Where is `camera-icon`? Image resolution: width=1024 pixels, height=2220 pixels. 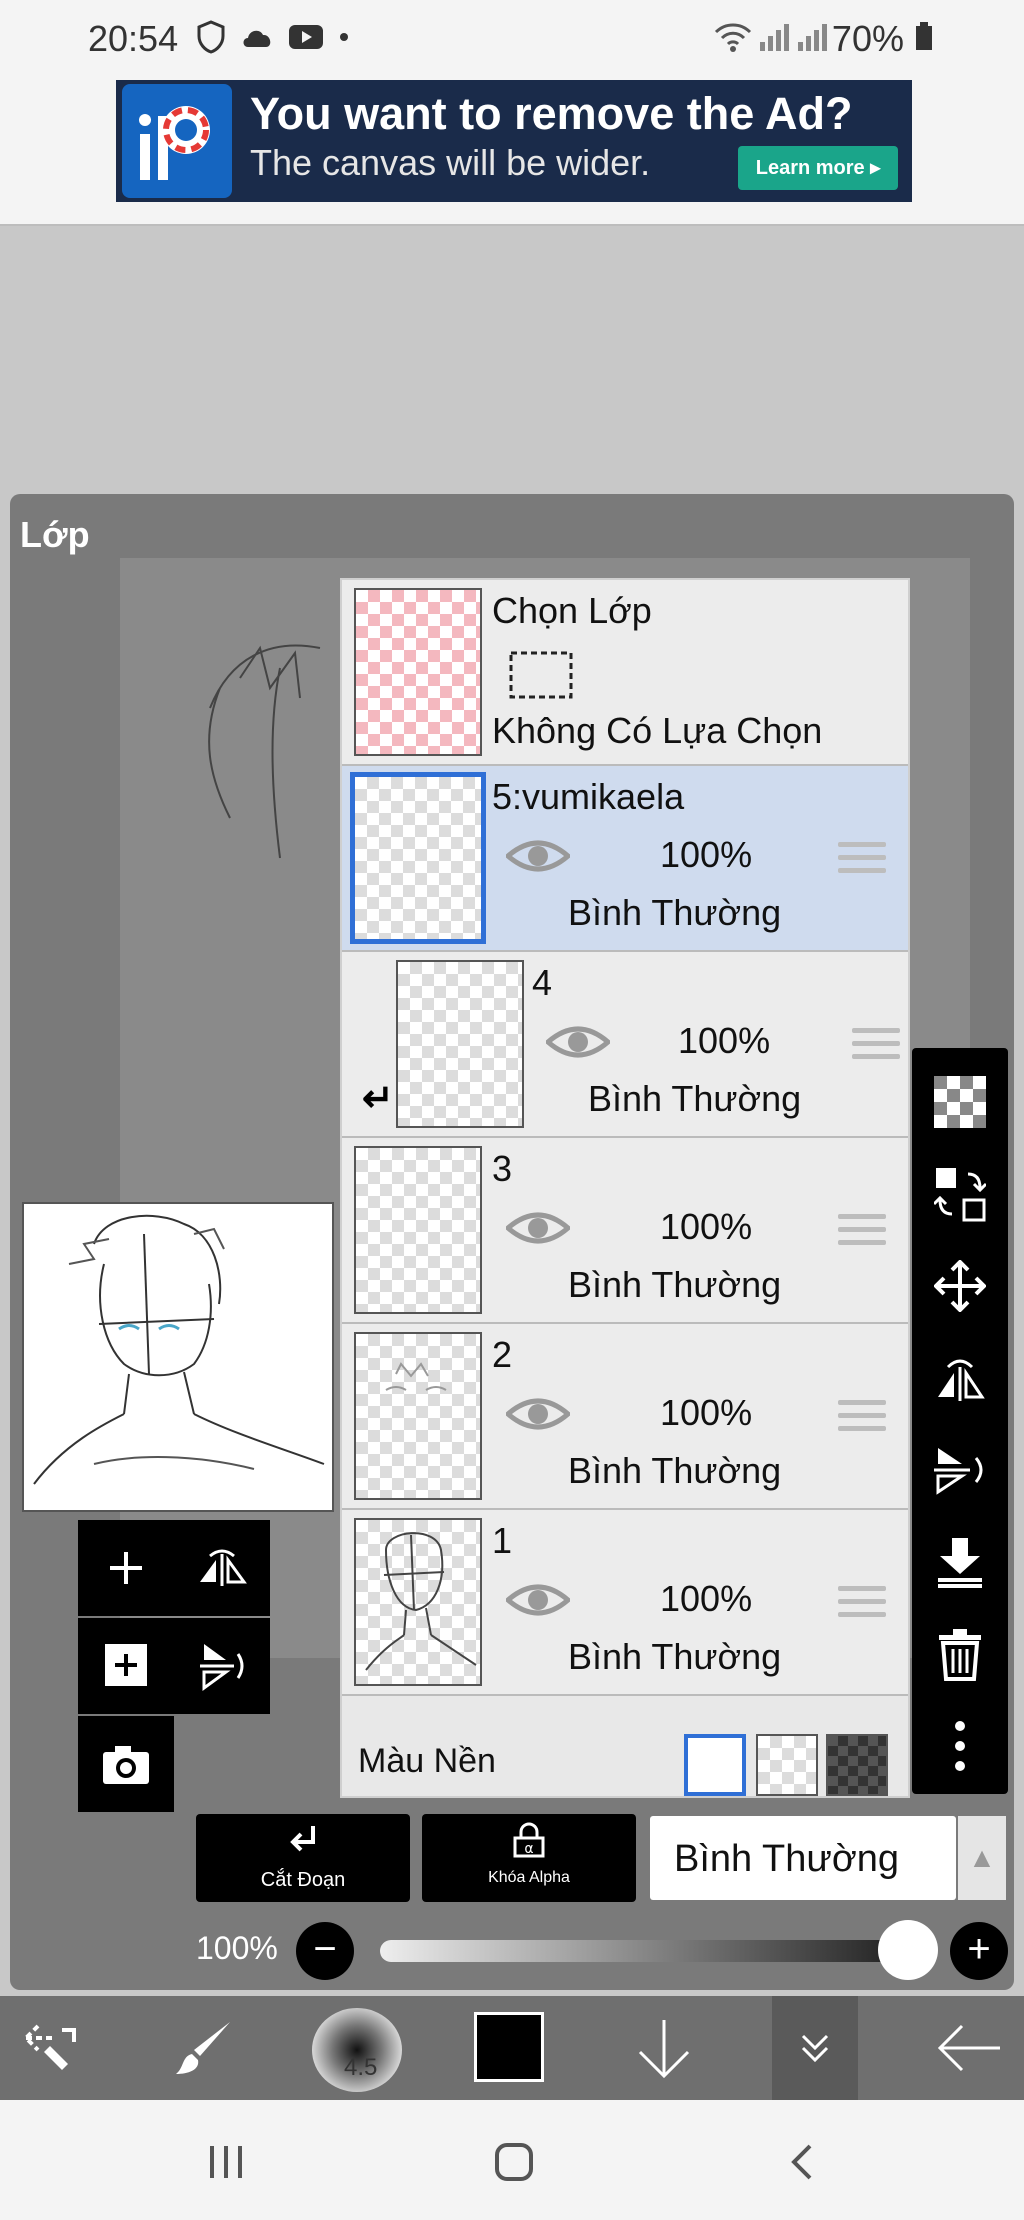 camera-icon is located at coordinates (126, 1765).